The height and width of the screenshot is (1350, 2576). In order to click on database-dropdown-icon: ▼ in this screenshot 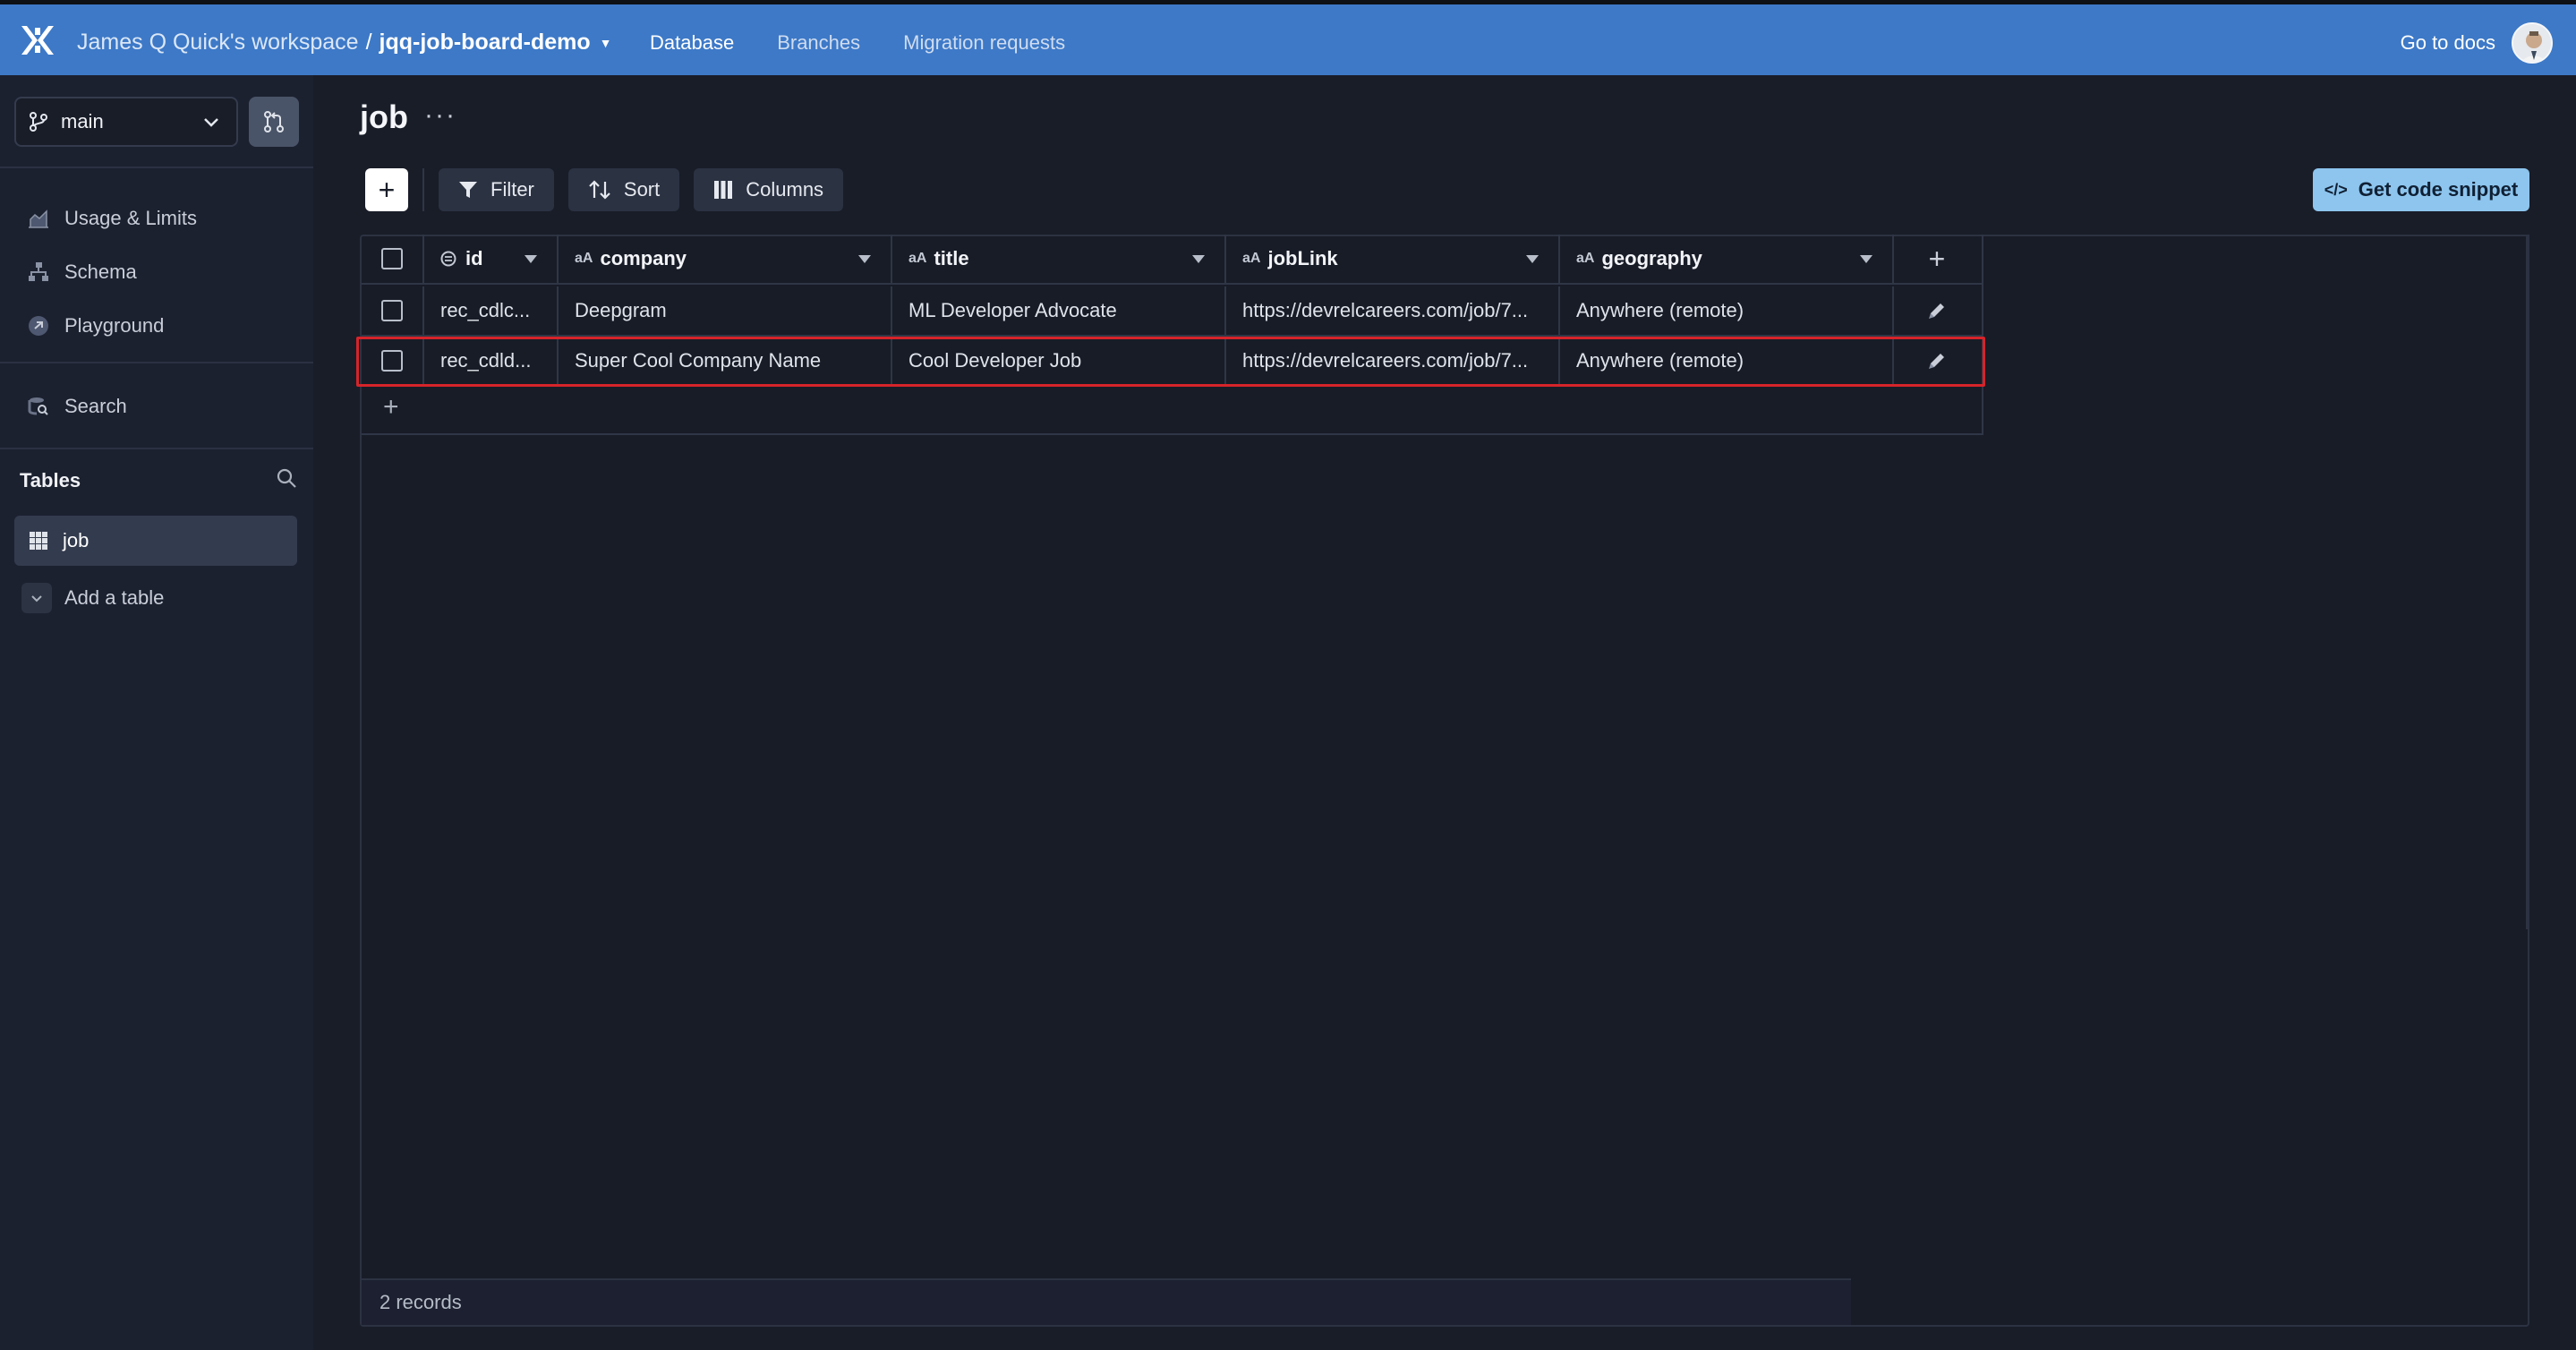, I will do `click(606, 43)`.